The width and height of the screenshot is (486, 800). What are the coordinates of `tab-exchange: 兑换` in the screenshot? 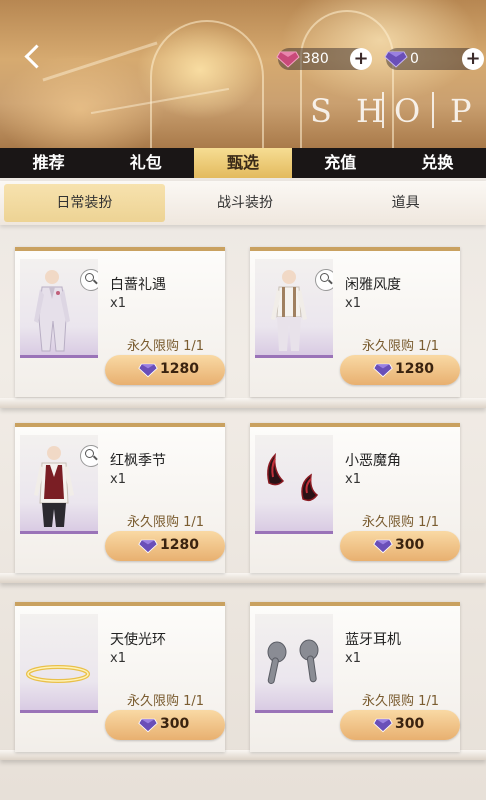 It's located at (437, 163).